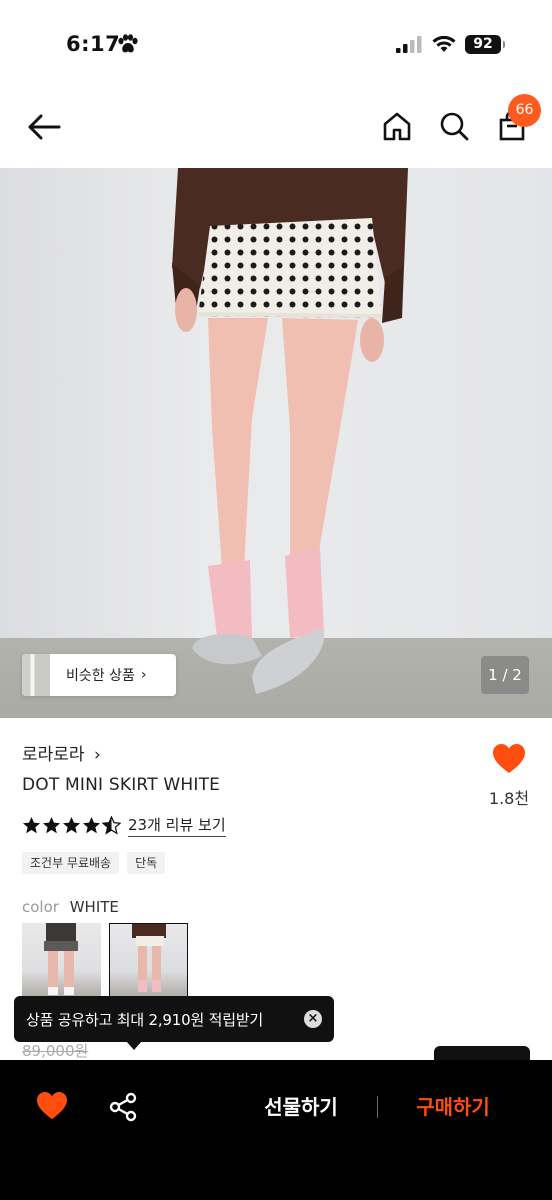  I want to click on product-tags: 조건부 무료배송 단독, so click(97, 863).